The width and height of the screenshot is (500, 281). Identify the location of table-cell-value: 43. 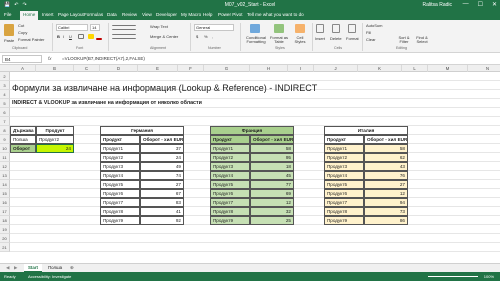
(386, 166).